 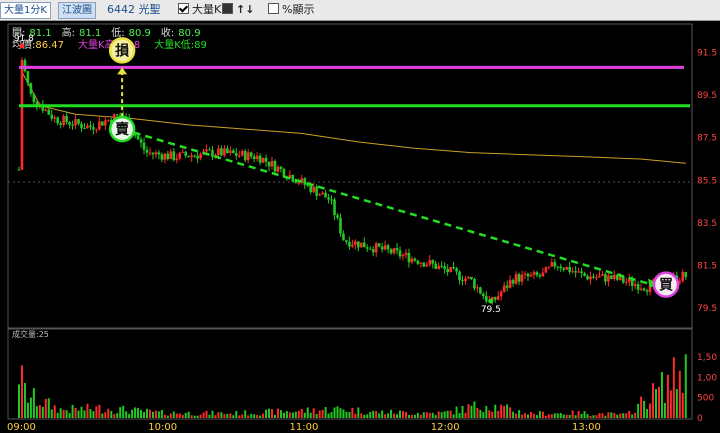 What do you see at coordinates (25, 10) in the screenshot?
I see `tab-big-volume-1min-k: 大量1分K` at bounding box center [25, 10].